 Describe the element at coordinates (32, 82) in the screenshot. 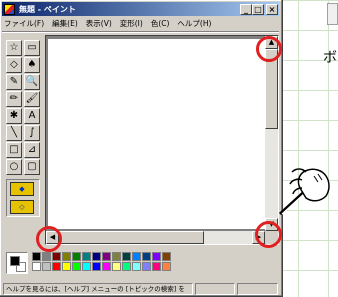

I see `magnifier-icon: 🔍` at that location.